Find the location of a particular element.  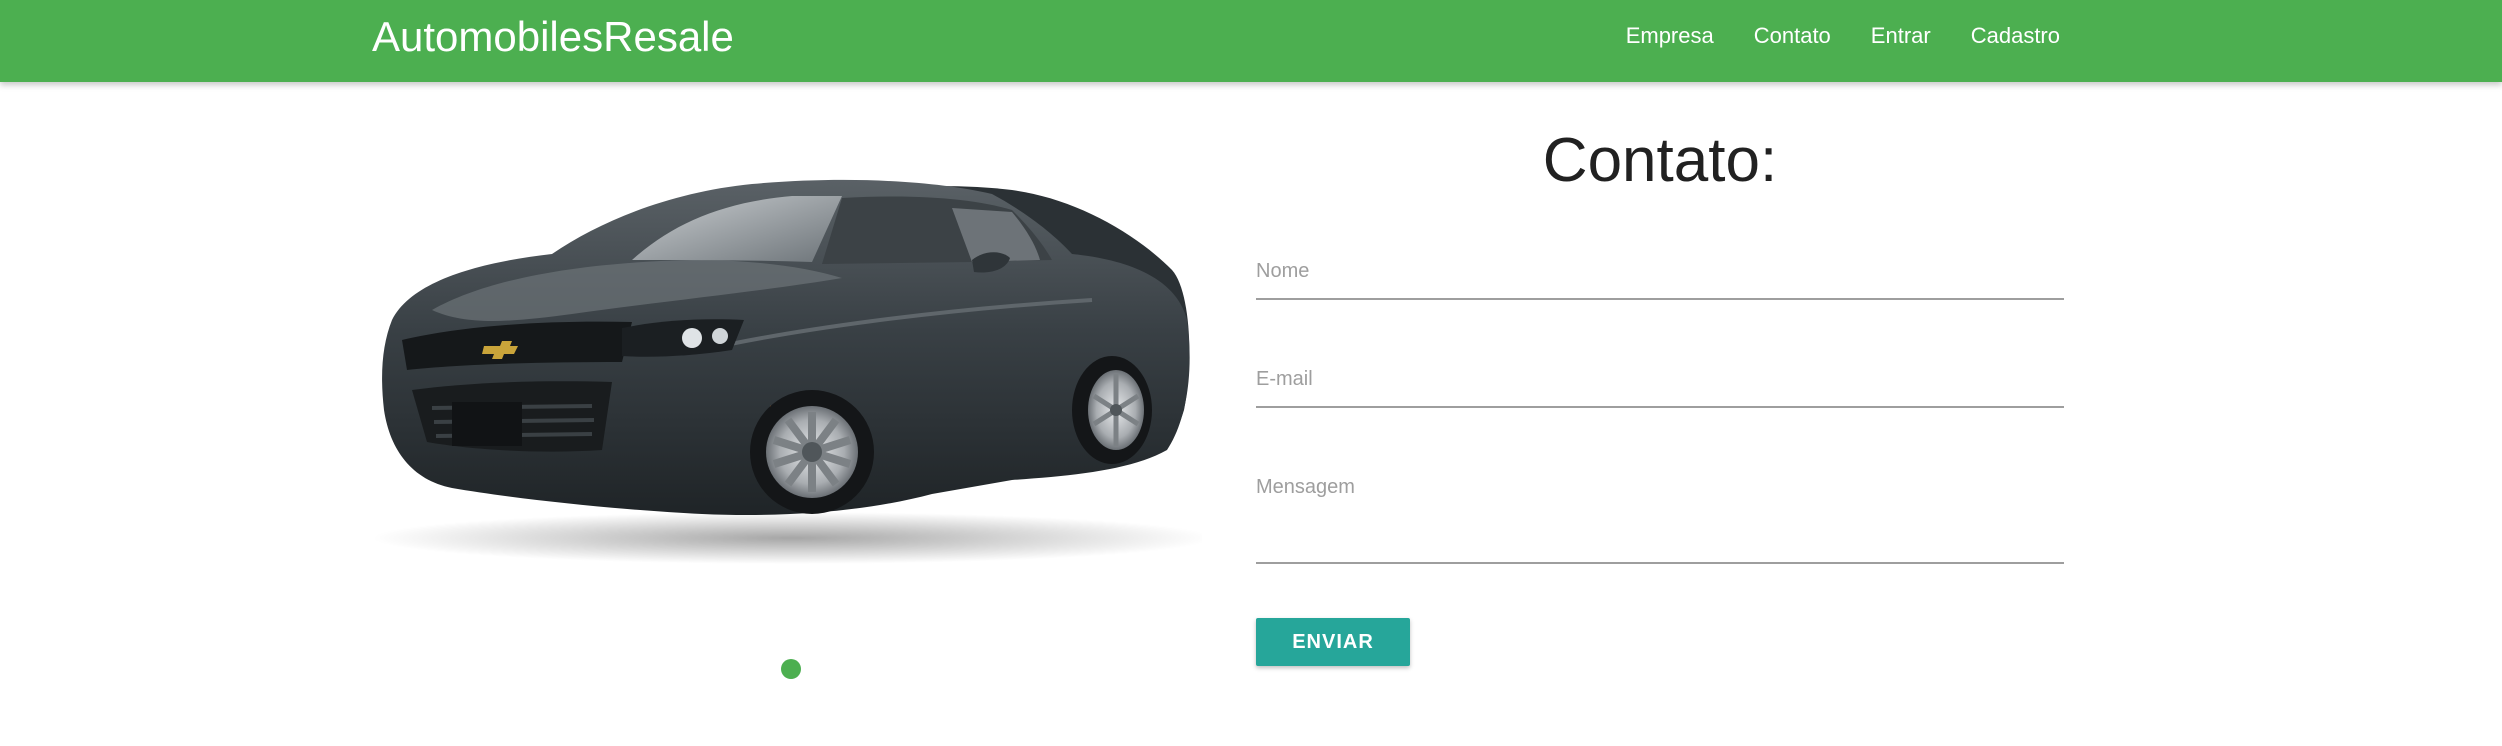

submit-button: ENVIAR is located at coordinates (1333, 642).